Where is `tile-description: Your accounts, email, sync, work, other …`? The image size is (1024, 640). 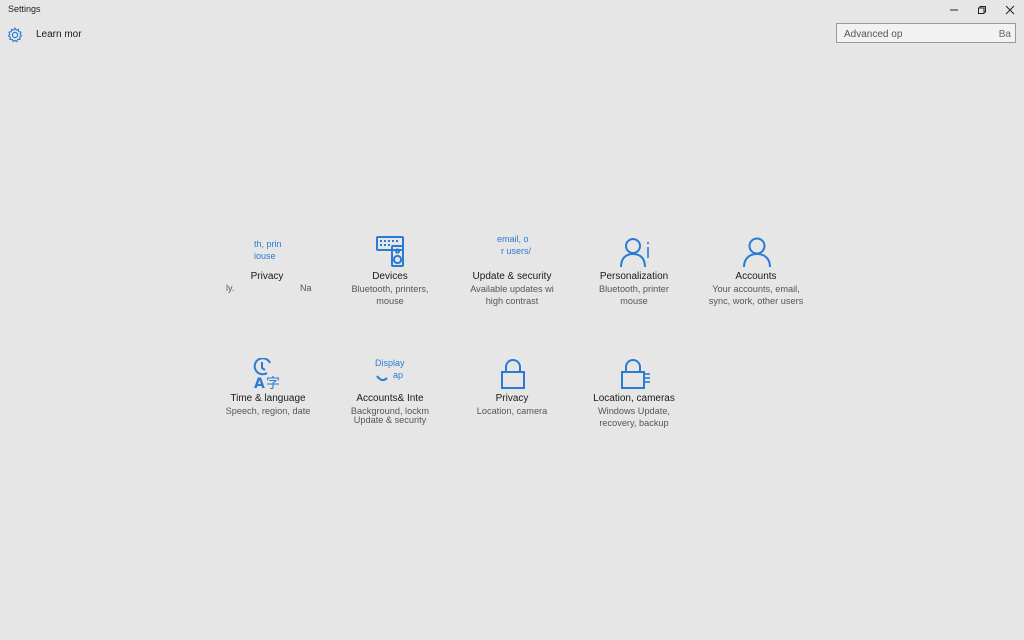
tile-description: Your accounts, email, sync, work, other … is located at coordinates (756, 295).